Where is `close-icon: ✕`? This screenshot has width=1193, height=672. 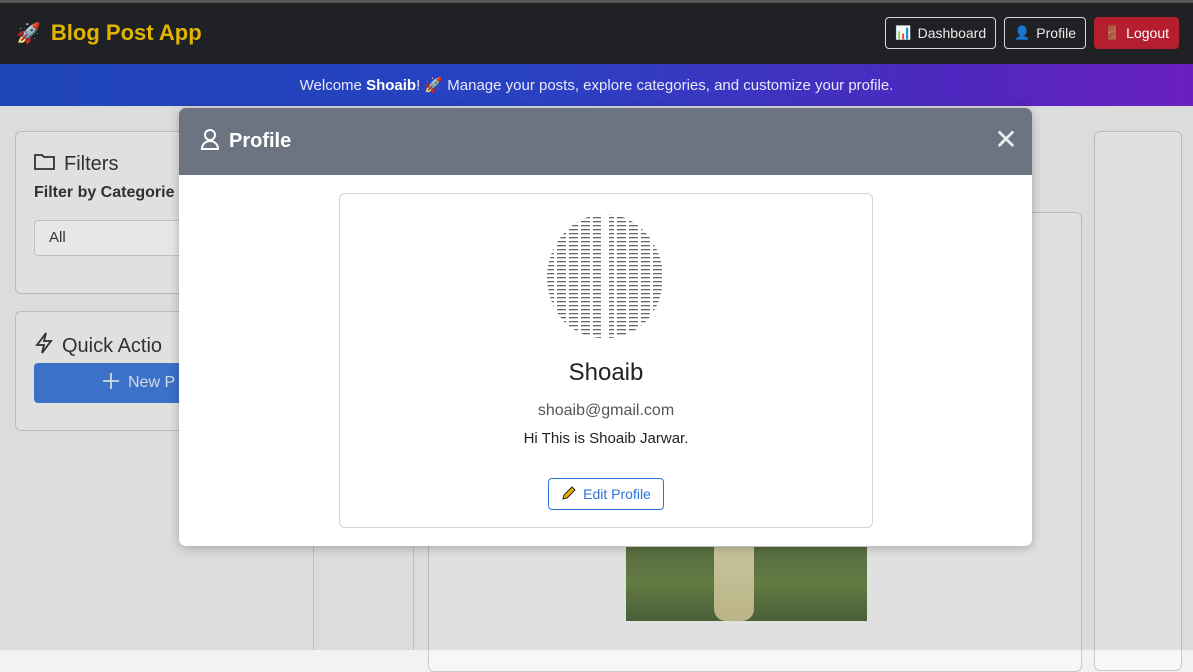 close-icon: ✕ is located at coordinates (1006, 140).